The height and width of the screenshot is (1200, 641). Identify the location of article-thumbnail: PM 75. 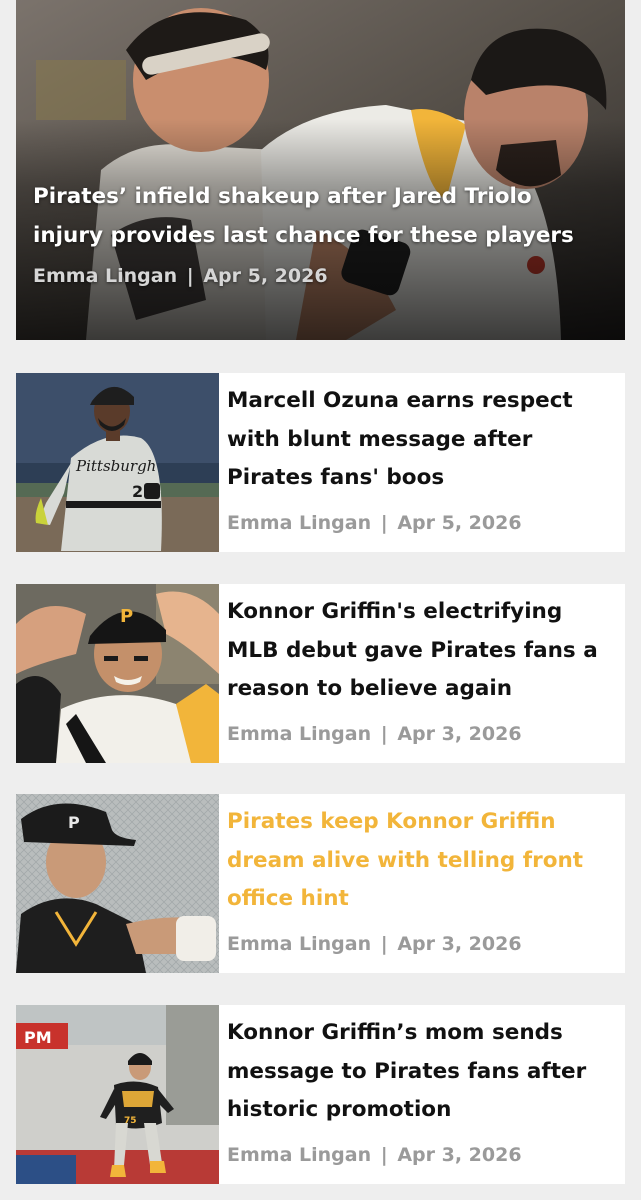
(117, 1094).